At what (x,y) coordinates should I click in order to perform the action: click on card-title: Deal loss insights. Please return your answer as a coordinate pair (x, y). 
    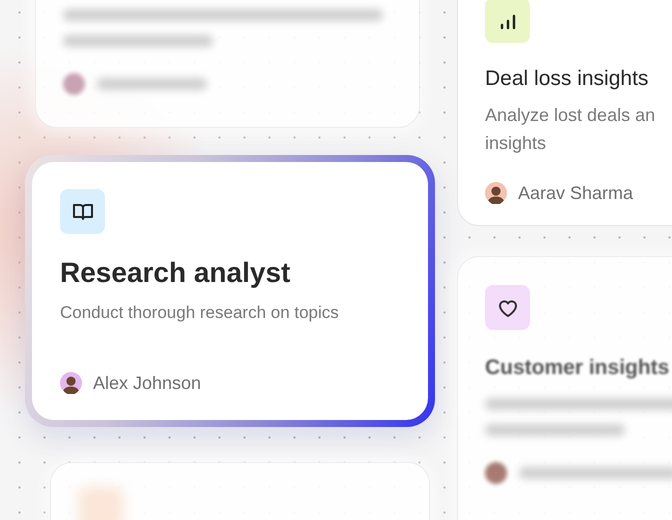
    Looking at the image, I should click on (567, 79).